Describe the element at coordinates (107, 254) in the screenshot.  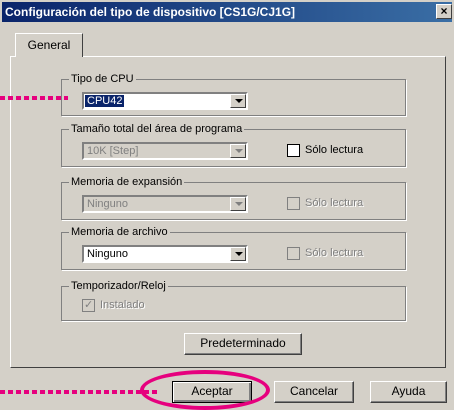
I see `file-memory-value: Ninguno` at that location.